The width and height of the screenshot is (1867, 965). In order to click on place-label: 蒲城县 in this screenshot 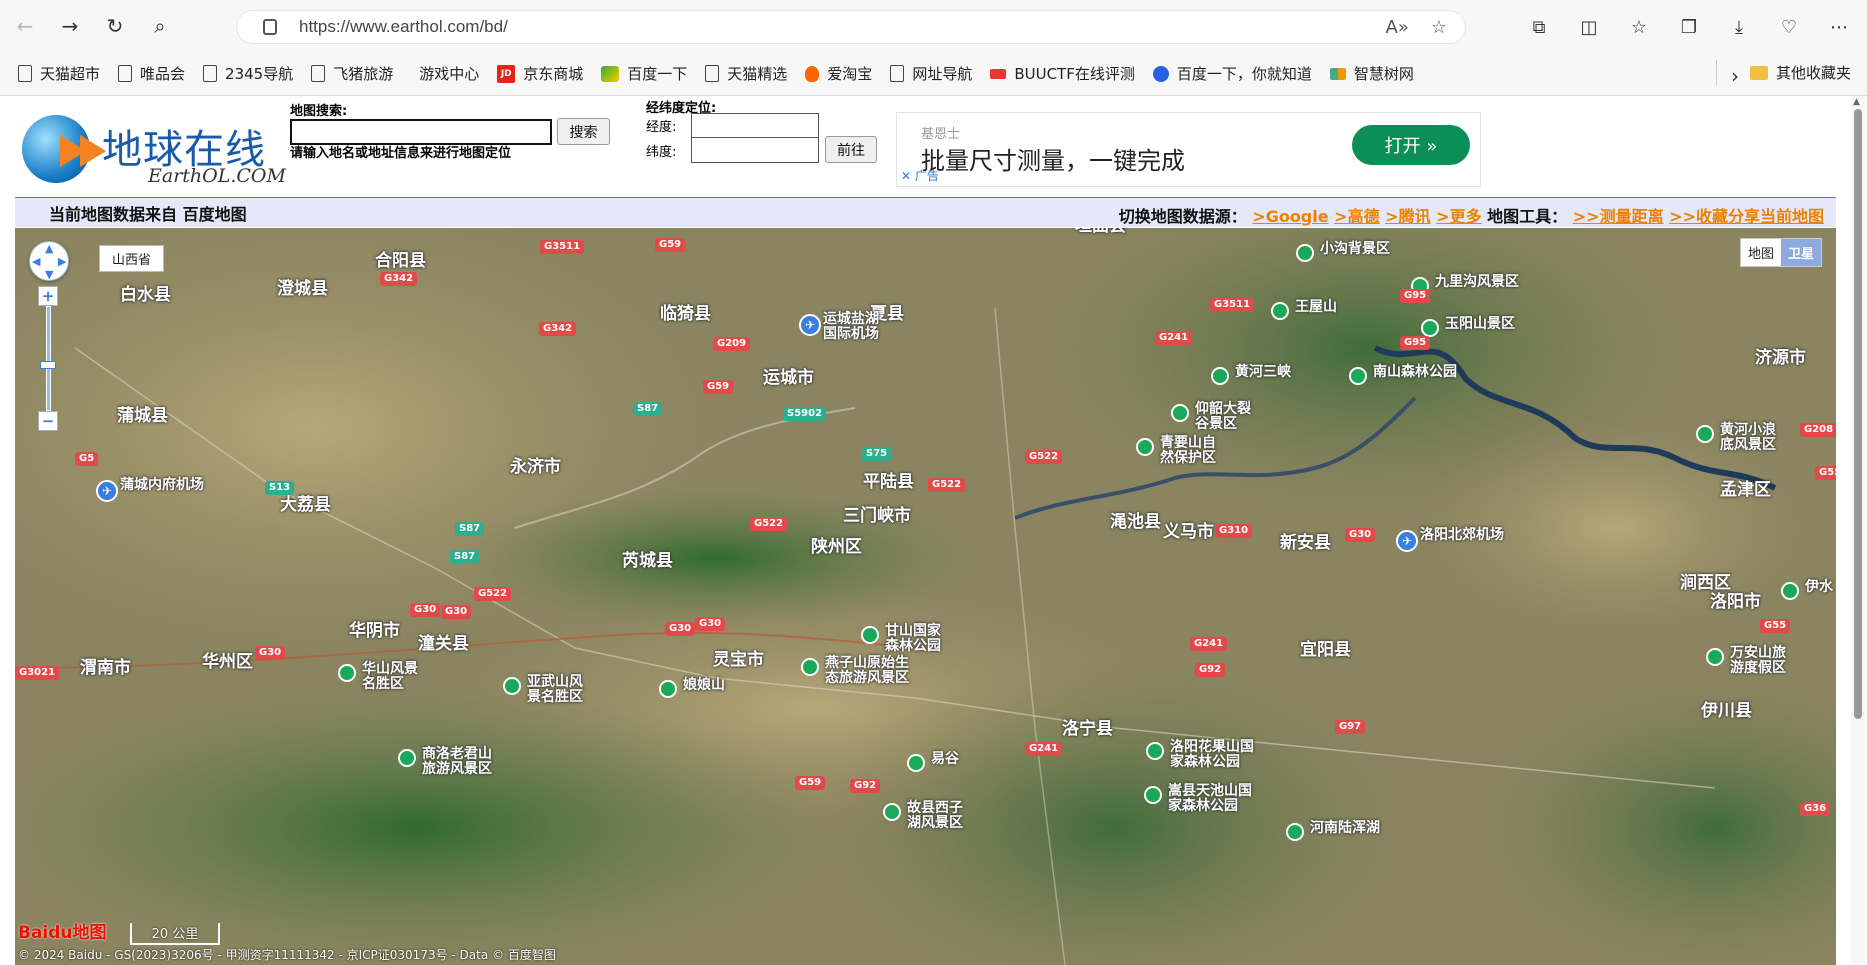, I will do `click(142, 416)`.